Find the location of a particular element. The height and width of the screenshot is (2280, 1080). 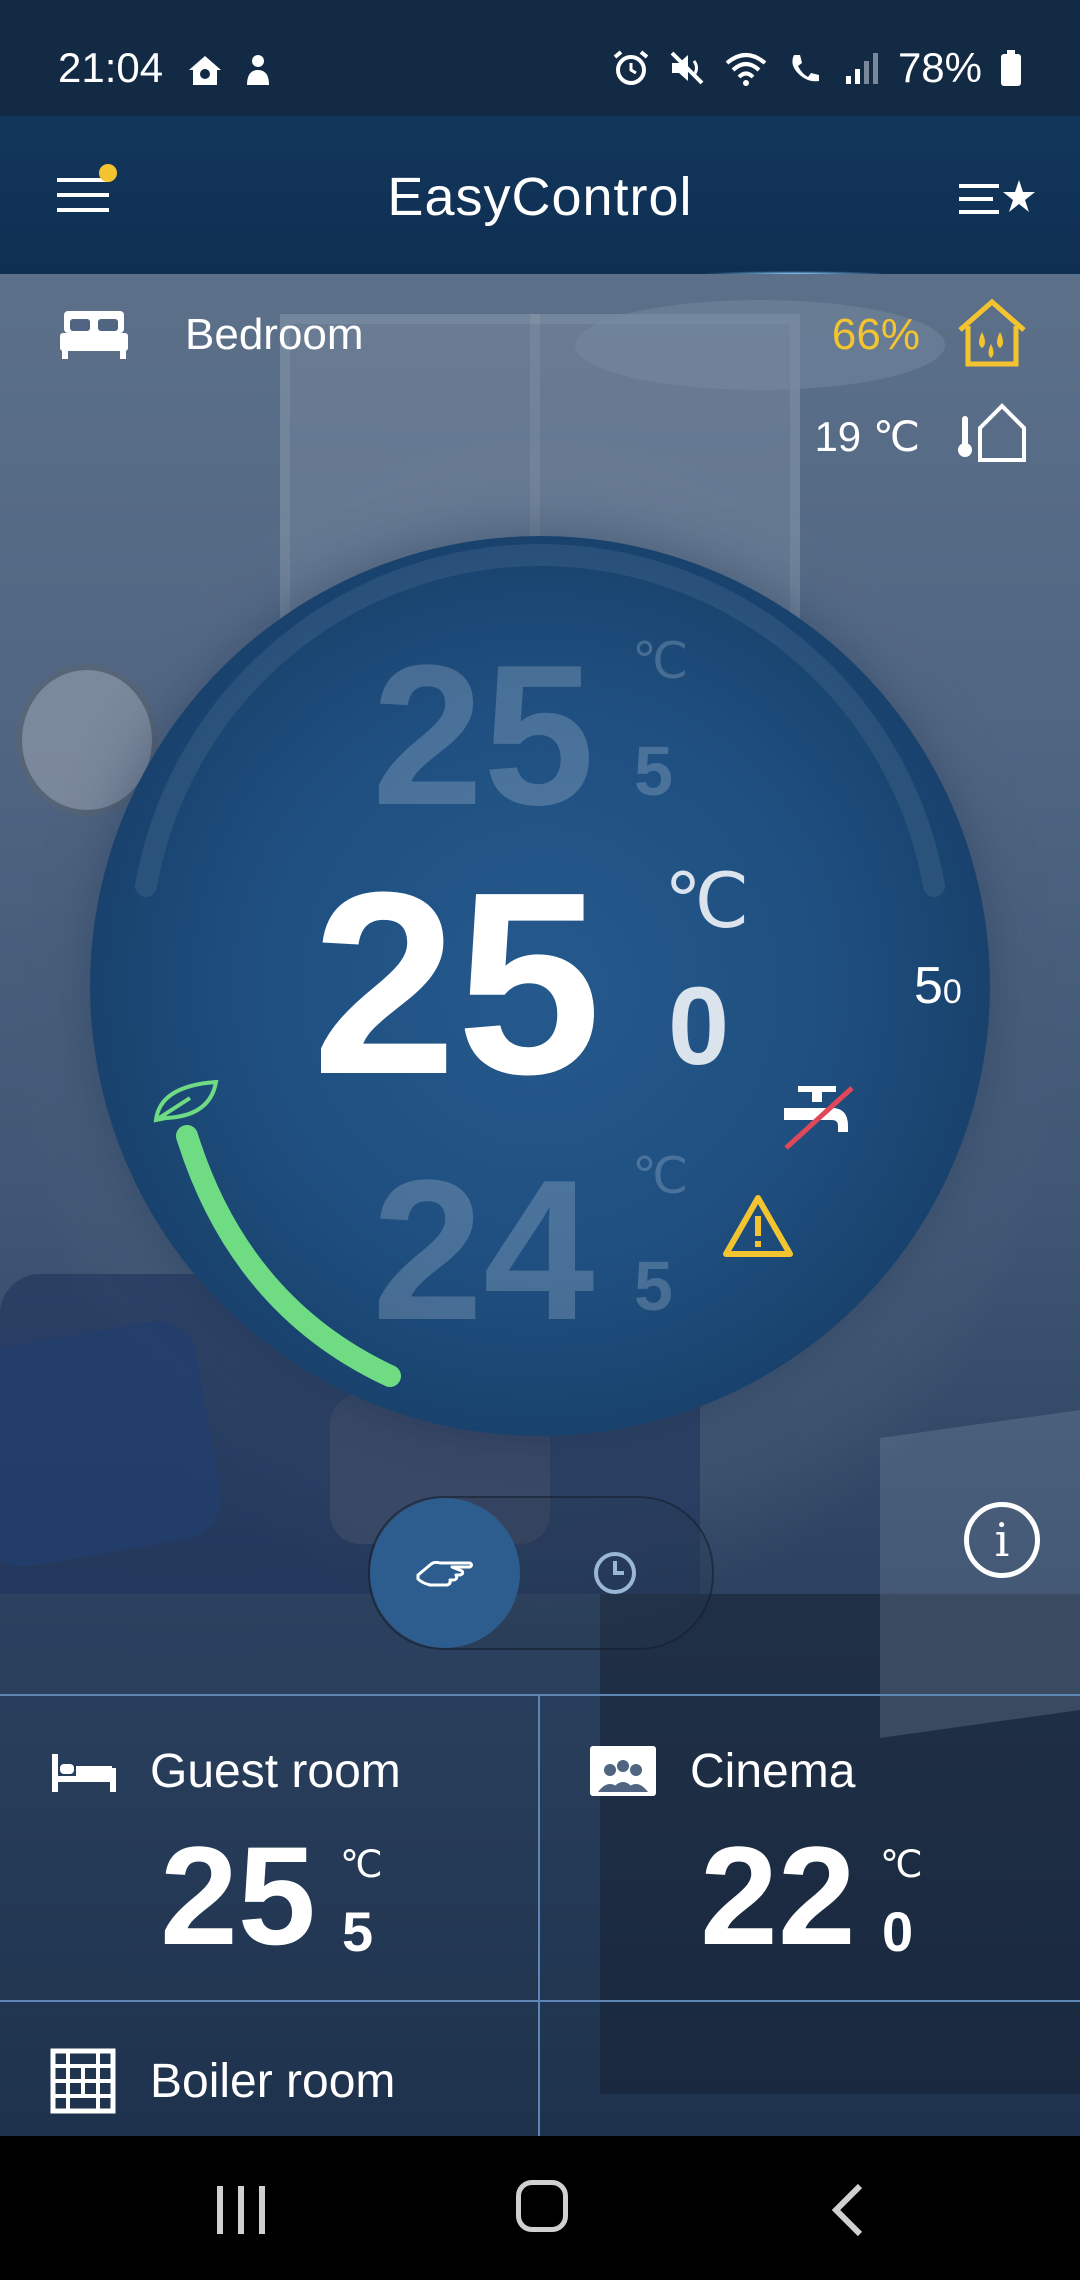

room-tile-boiler-room: Boiler room is located at coordinates (268, 2069).